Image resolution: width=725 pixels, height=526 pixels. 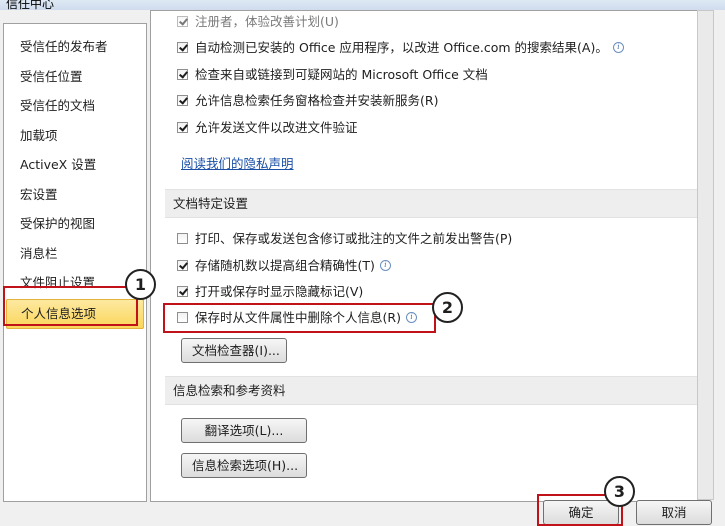 What do you see at coordinates (354, 238) in the screenshot?
I see `option-label: 打印、保存或发送包含修订或批注的文件之前发出警告(P)` at bounding box center [354, 238].